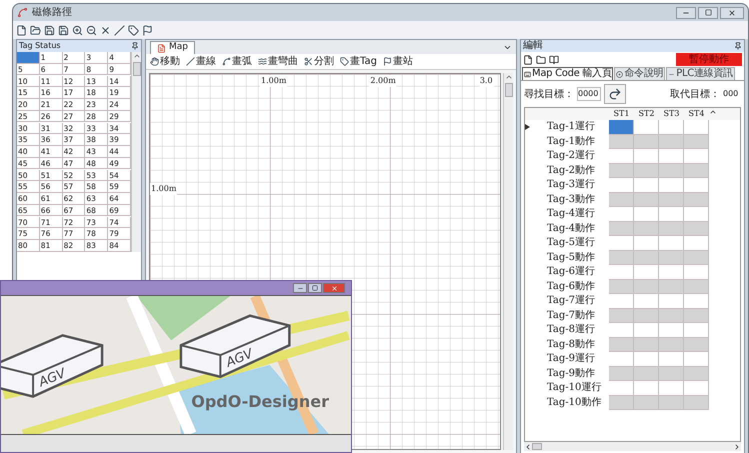  What do you see at coordinates (28, 58) in the screenshot?
I see `tag-cell` at bounding box center [28, 58].